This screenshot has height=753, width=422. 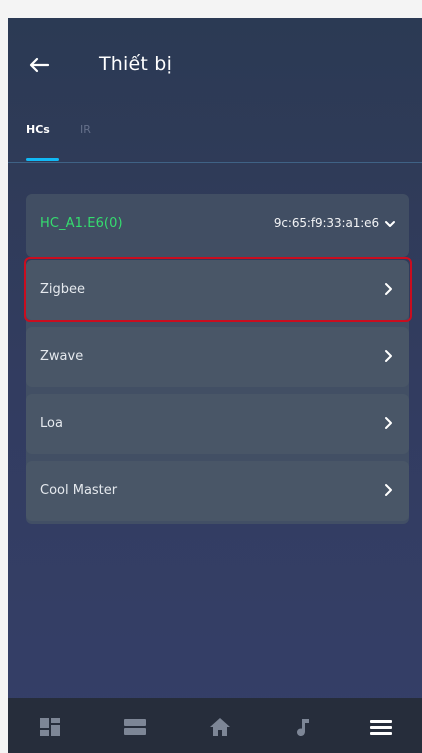 What do you see at coordinates (215, 68) in the screenshot?
I see `header: Thiết bị` at bounding box center [215, 68].